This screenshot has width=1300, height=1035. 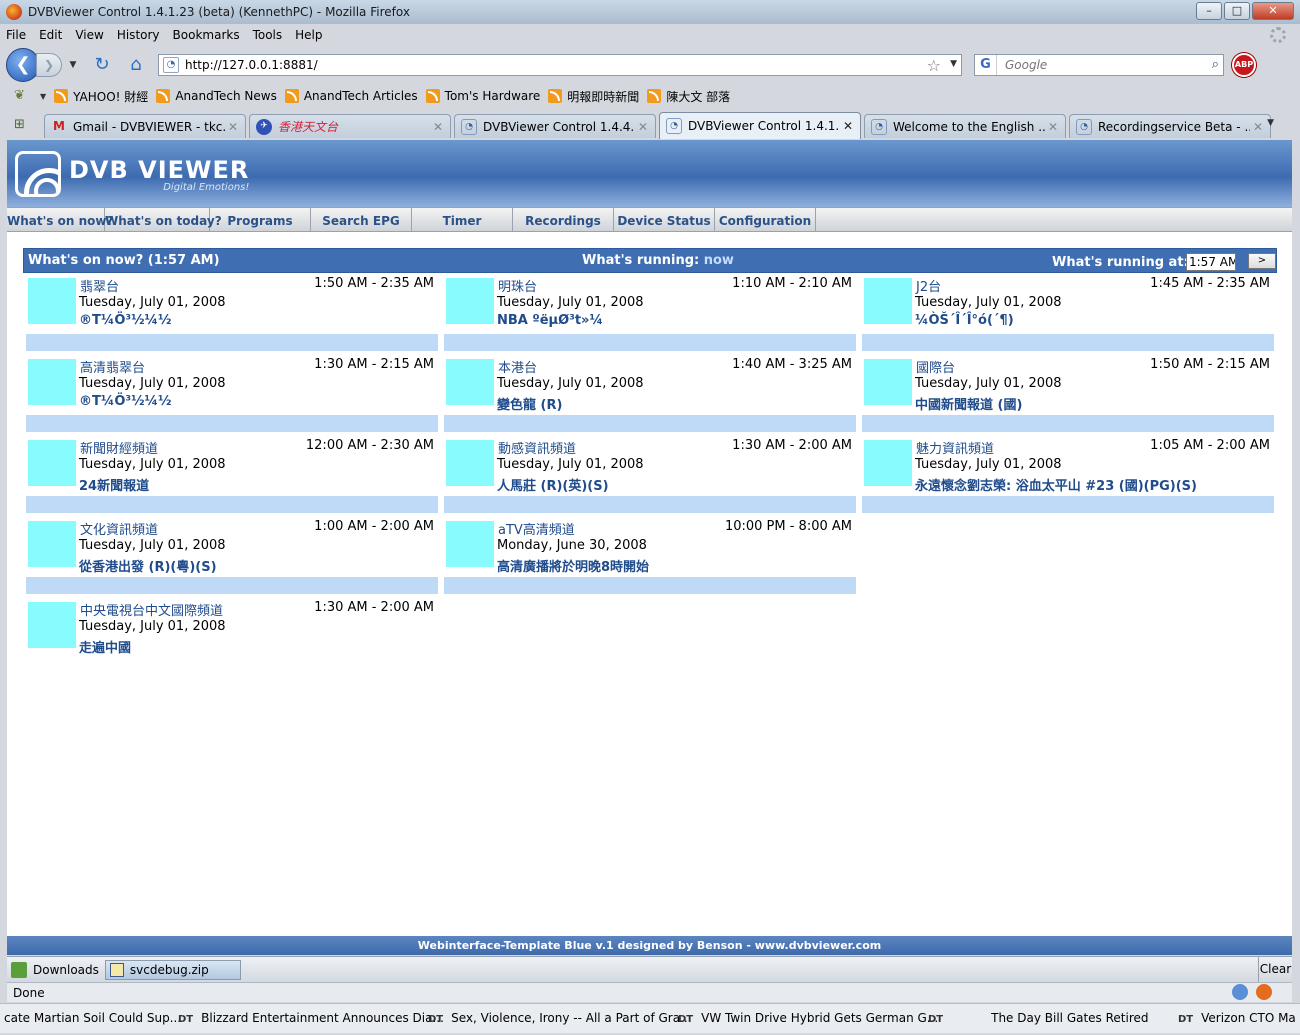 What do you see at coordinates (964, 320) in the screenshot?
I see `program-title: ¼ÒŠ´Î´Î°ó(´¶)` at bounding box center [964, 320].